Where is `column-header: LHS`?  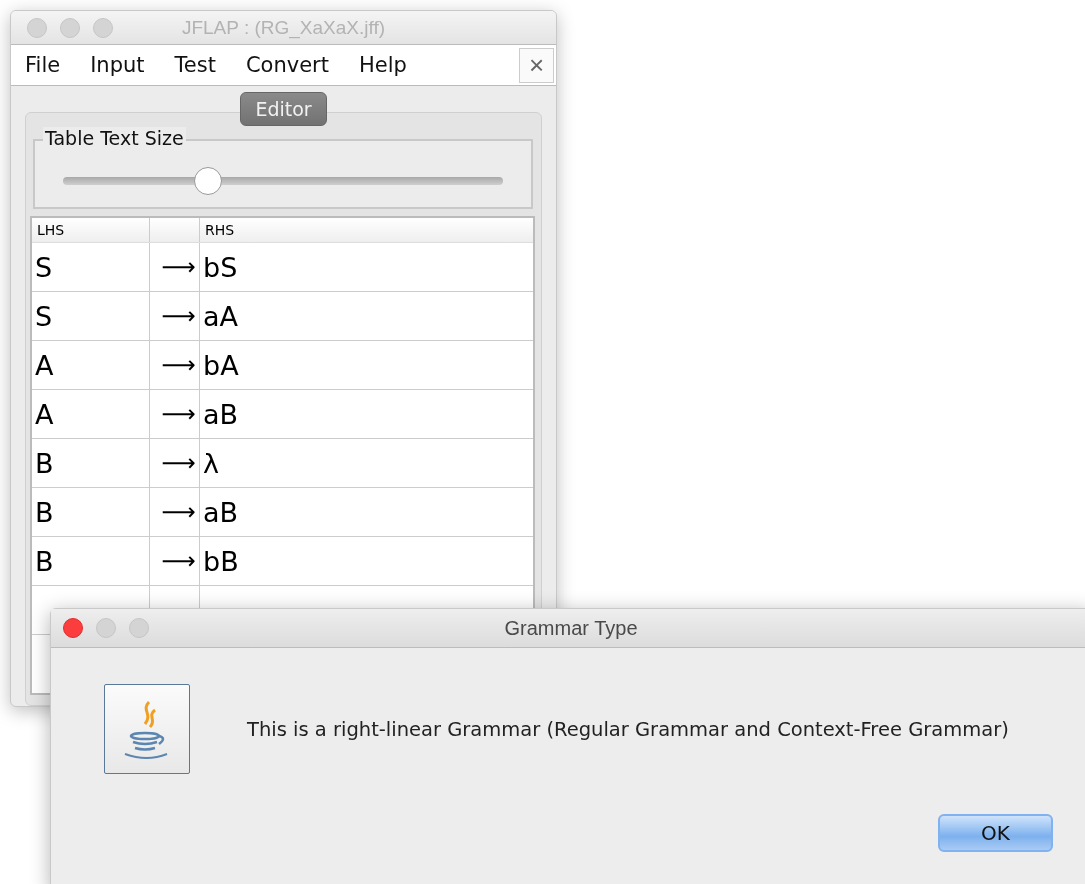 column-header: LHS is located at coordinates (91, 230).